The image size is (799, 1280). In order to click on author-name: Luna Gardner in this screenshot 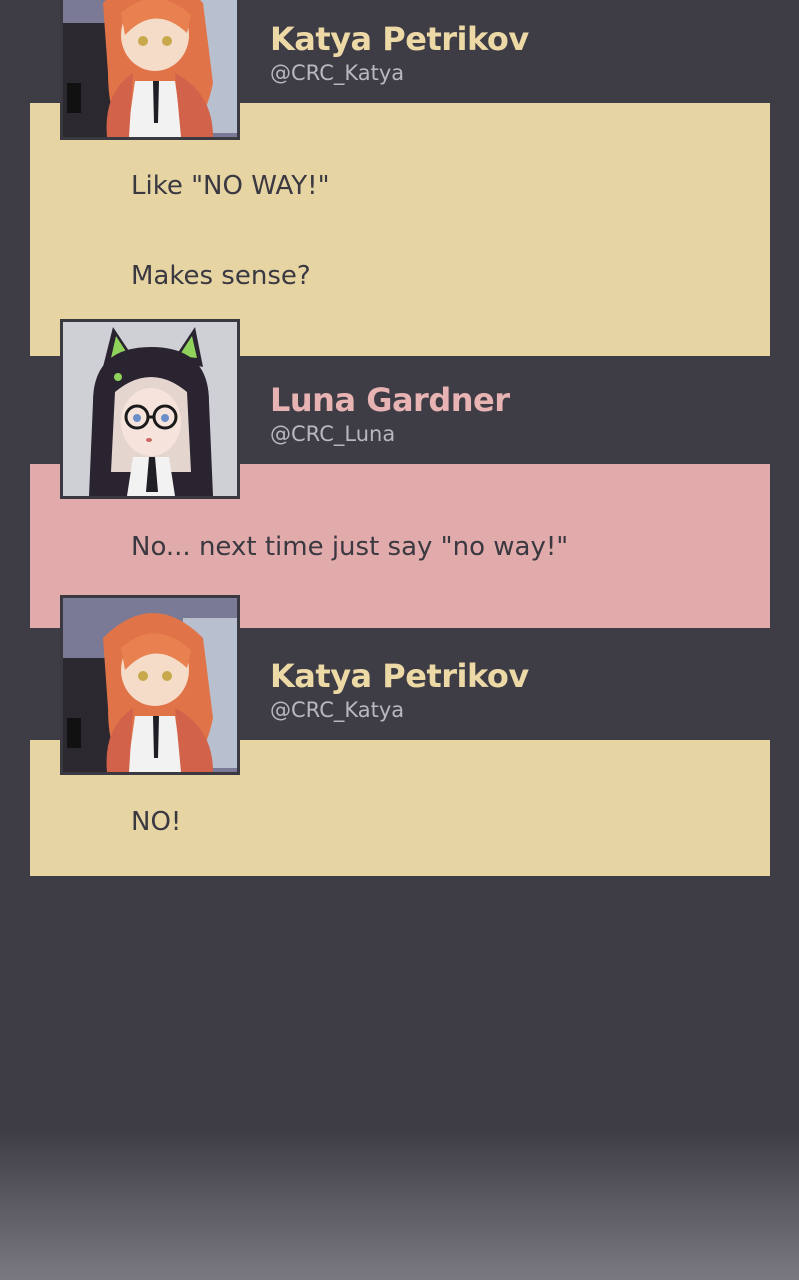, I will do `click(390, 400)`.